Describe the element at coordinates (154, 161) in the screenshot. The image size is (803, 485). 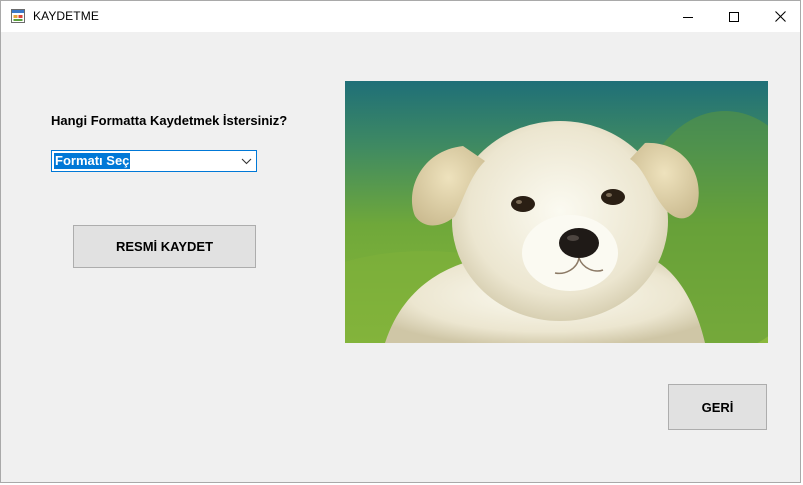
I see `format-select: Formatı Seç` at that location.